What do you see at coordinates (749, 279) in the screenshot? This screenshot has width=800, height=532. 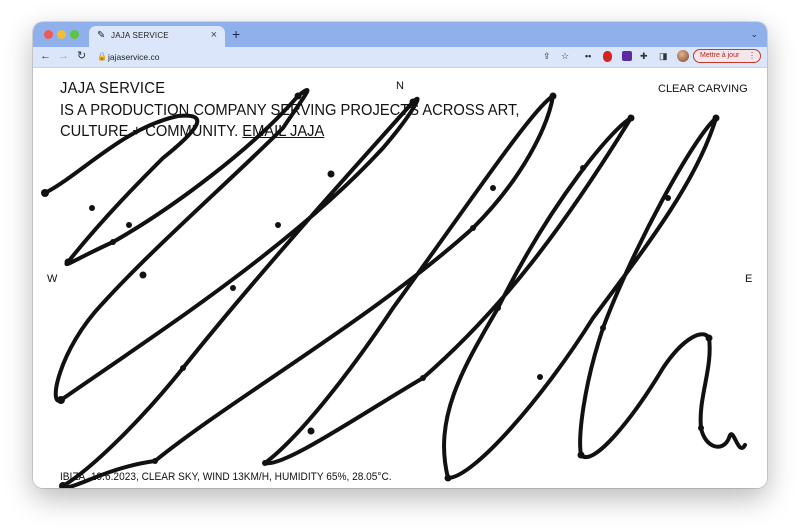 I see `compass-east: E` at bounding box center [749, 279].